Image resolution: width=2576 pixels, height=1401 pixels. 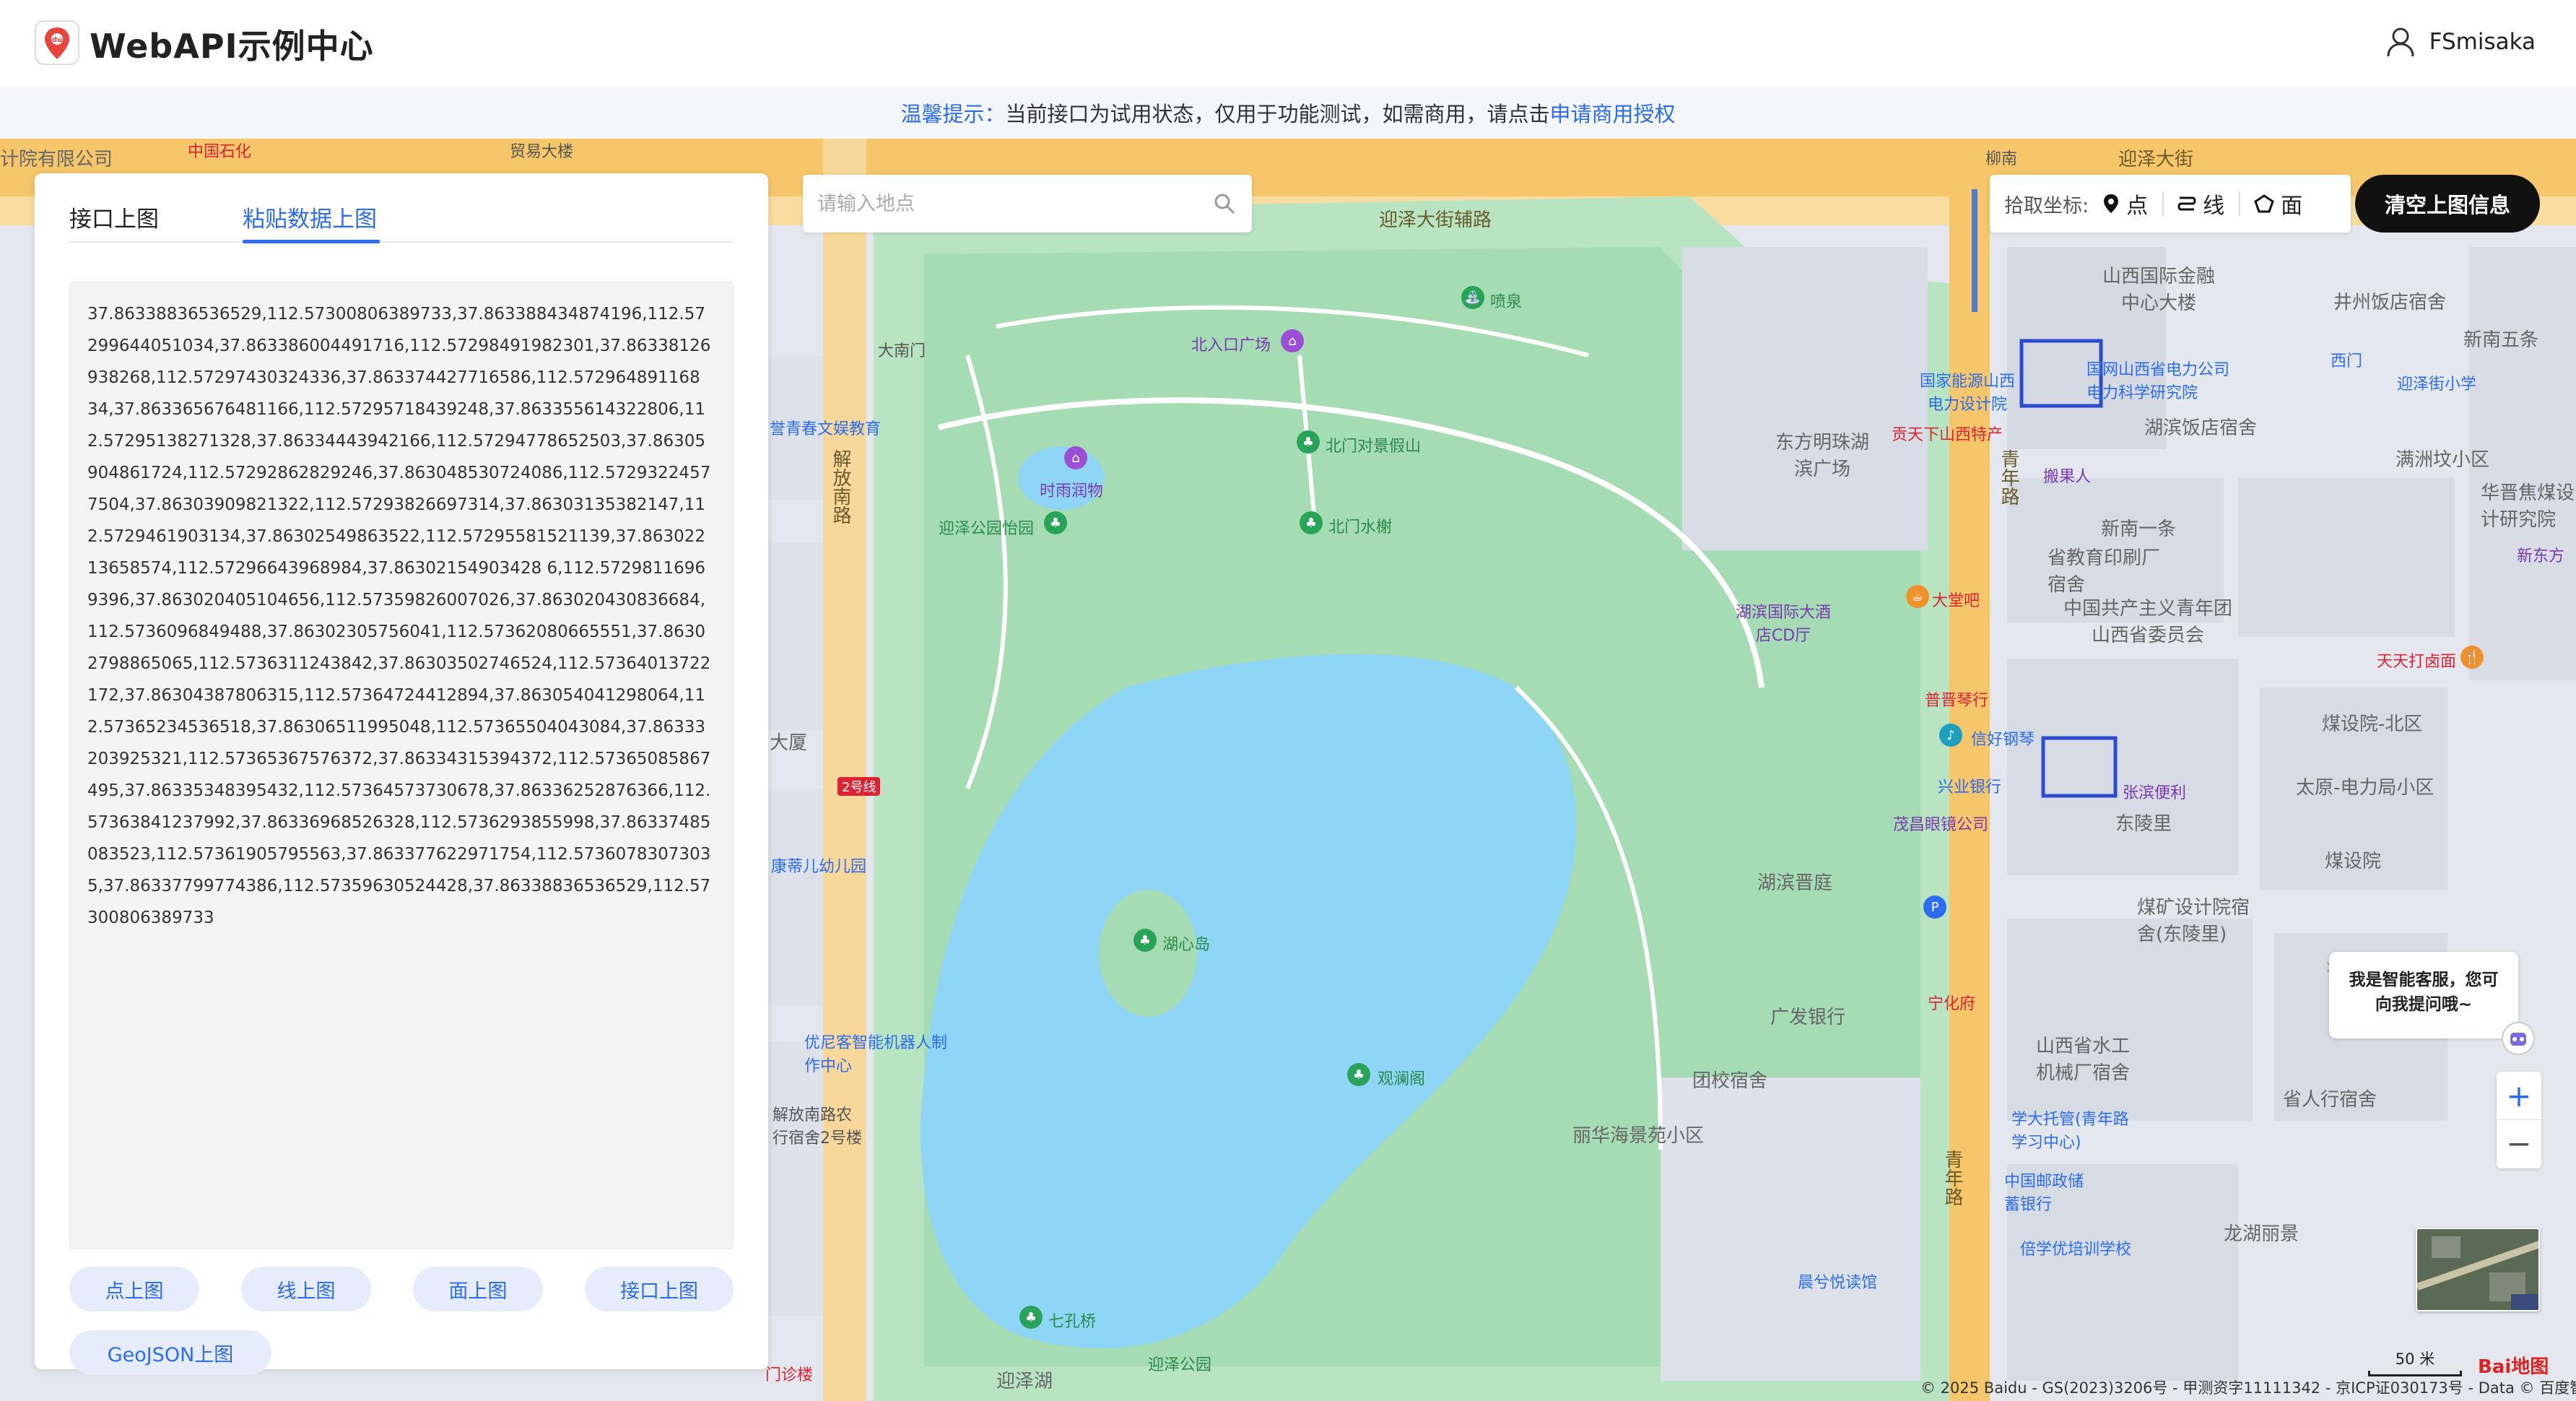 I want to click on top-header: du WebAPI示例中心 FSmisaka, so click(x=1288, y=43).